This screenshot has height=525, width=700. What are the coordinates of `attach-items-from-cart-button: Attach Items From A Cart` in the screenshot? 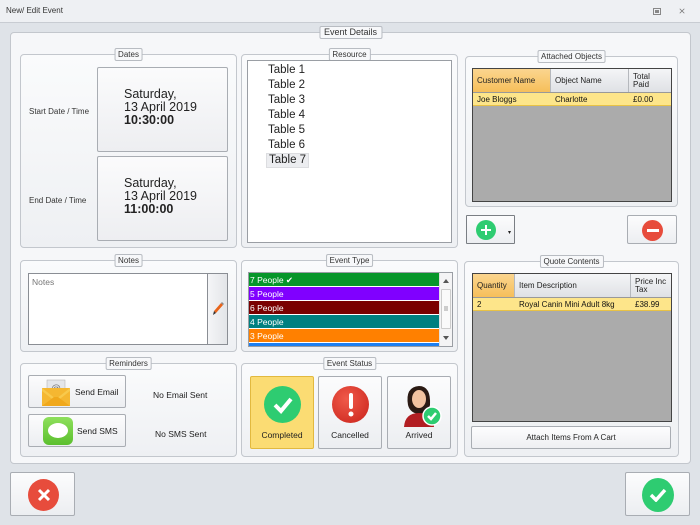 It's located at (571, 437).